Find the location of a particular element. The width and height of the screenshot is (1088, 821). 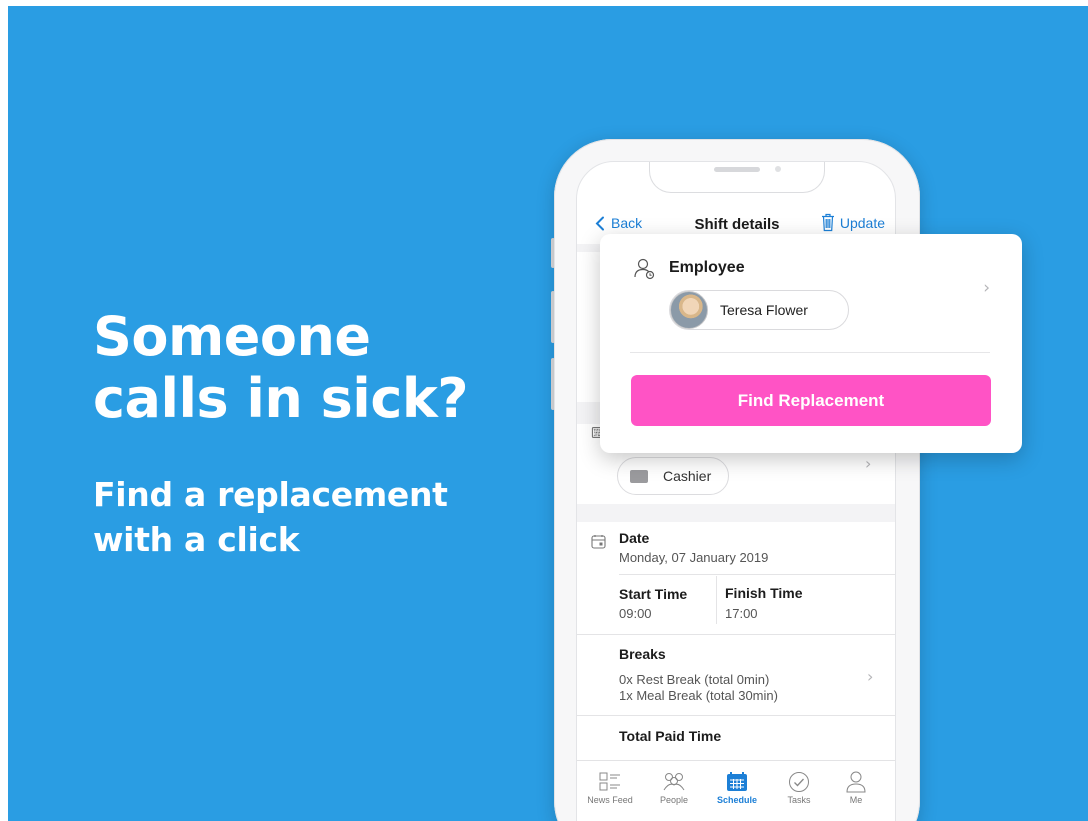

employee-label: Employee is located at coordinates (707, 267).